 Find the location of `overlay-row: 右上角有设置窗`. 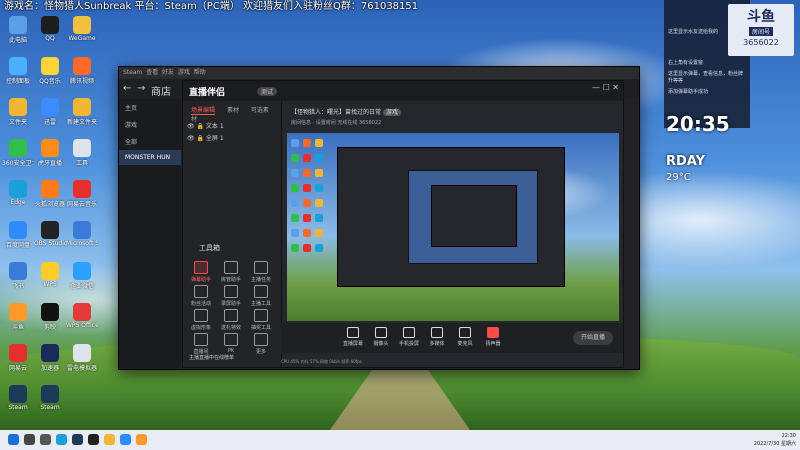

overlay-row: 右上角有设置窗 is located at coordinates (686, 63).